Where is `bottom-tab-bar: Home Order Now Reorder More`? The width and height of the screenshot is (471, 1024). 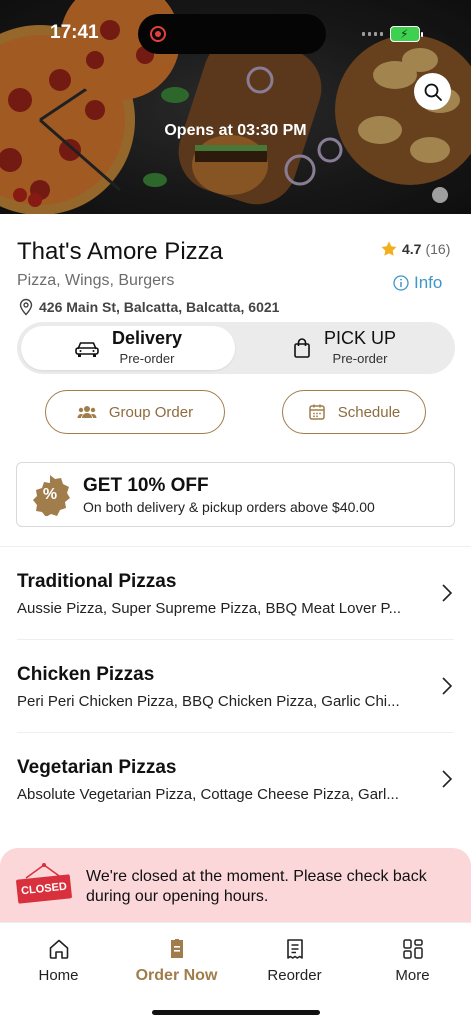
bottom-tab-bar: Home Order Now Reorder More is located at coordinates (235, 973).